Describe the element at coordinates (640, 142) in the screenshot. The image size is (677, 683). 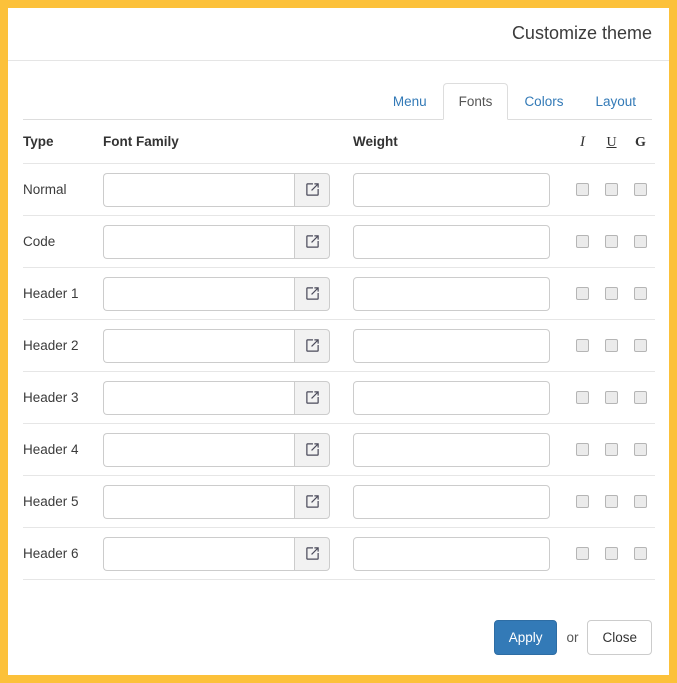
I see `bold-icon: G` at that location.